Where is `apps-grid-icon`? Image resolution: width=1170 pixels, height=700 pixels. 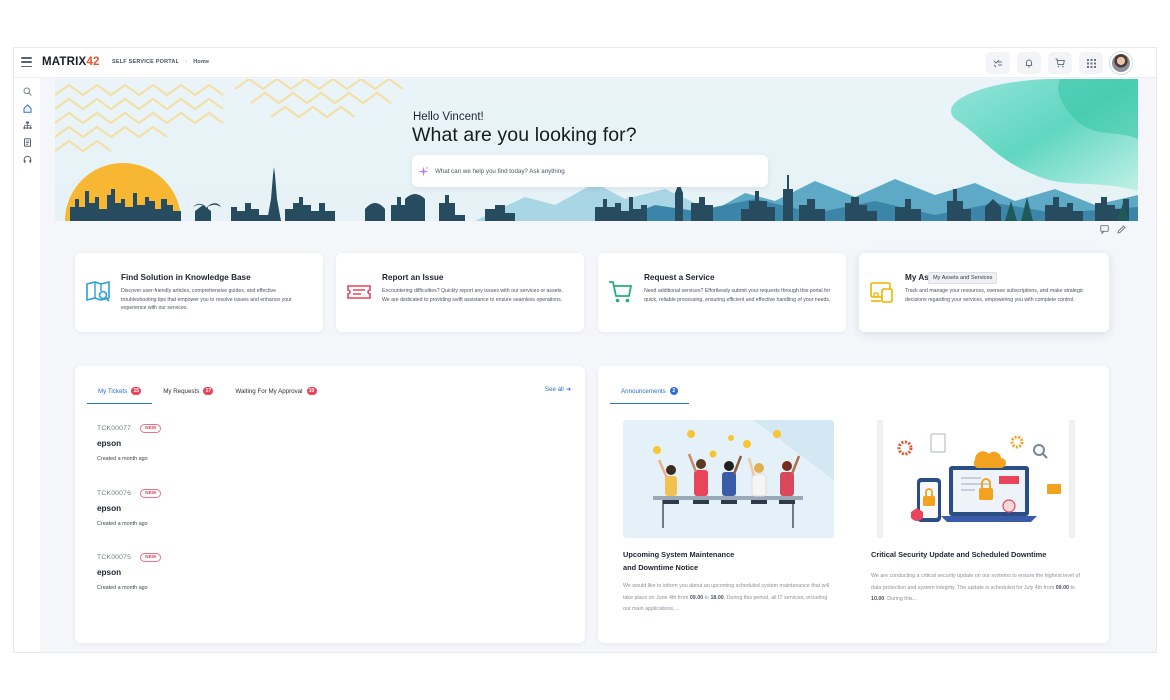 apps-grid-icon is located at coordinates (1091, 63).